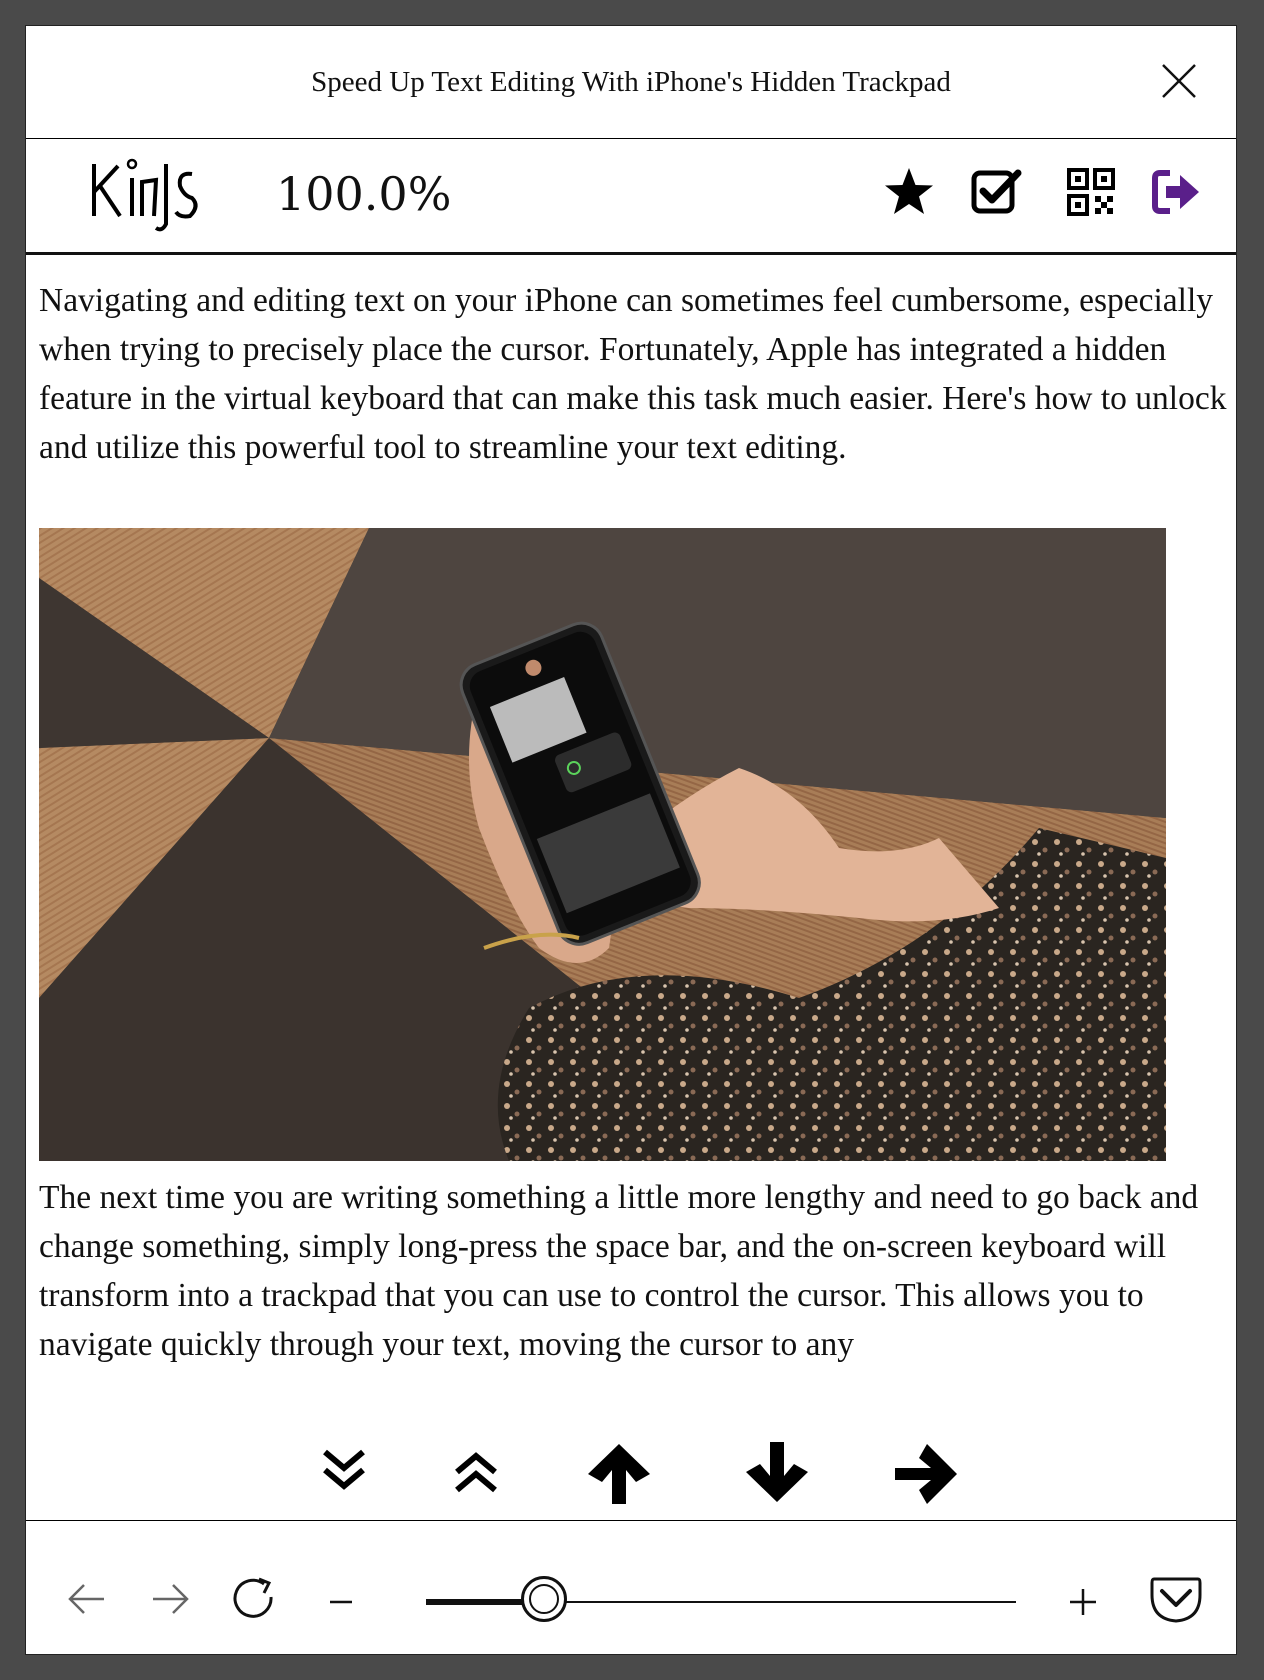 The width and height of the screenshot is (1264, 1680). I want to click on pocket-icon, so click(1176, 1598).